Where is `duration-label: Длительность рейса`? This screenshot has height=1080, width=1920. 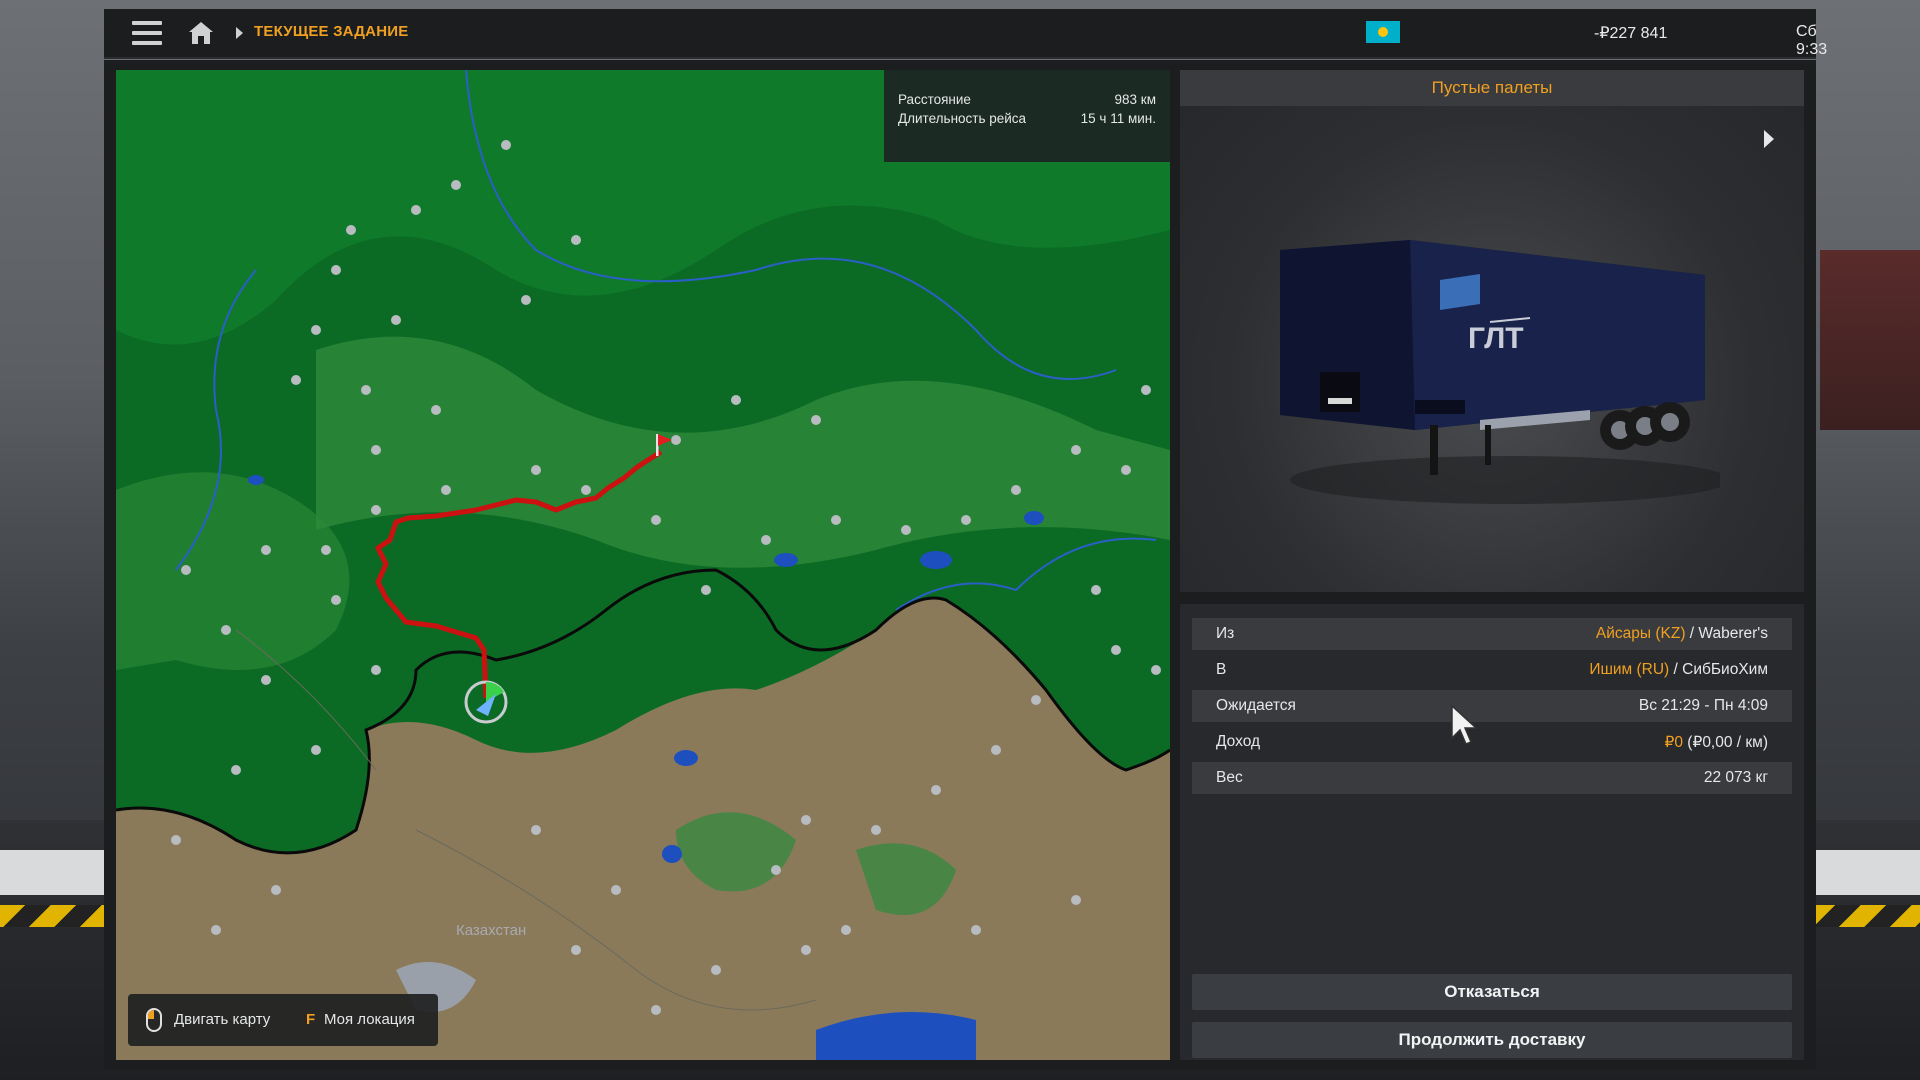
duration-label: Длительность рейса is located at coordinates (962, 118).